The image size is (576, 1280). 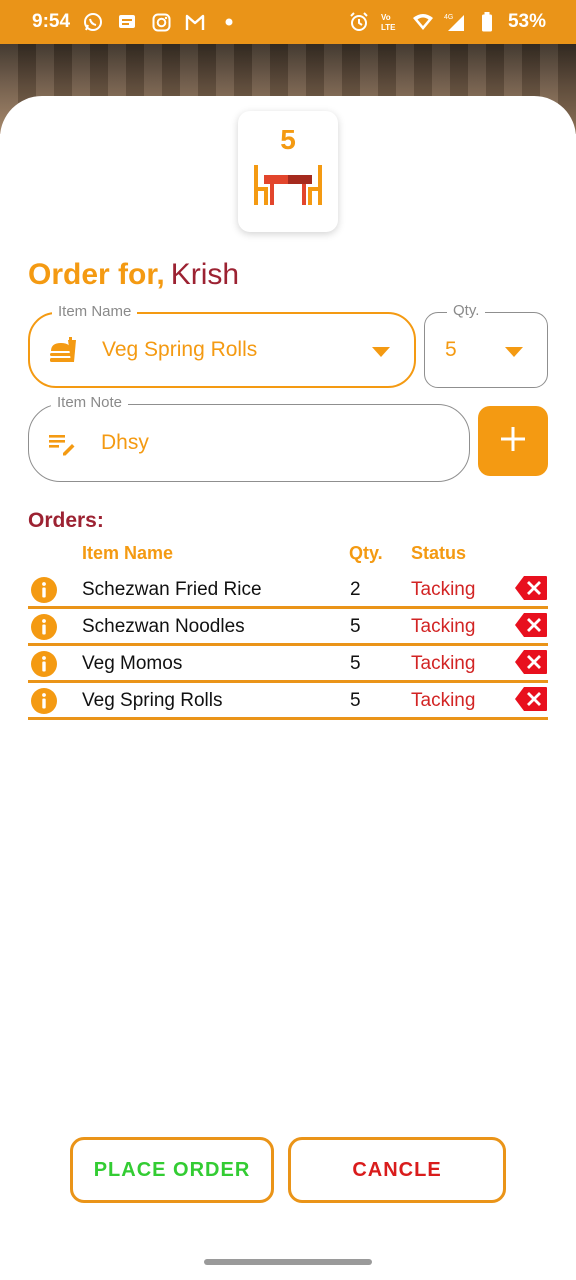 I want to click on place-order-button: PLACE ORDER, so click(x=172, y=1170).